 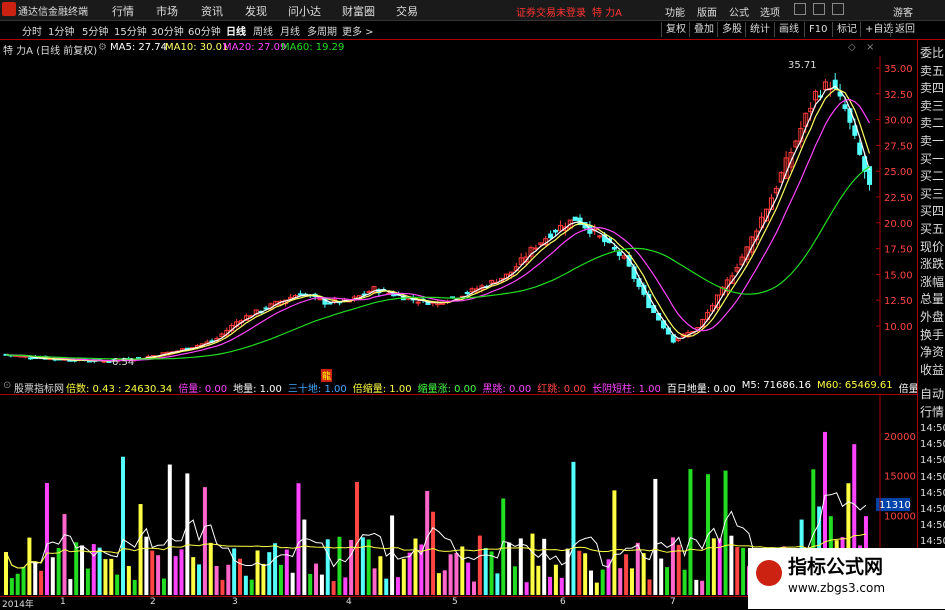 I want to click on diamond-icon: ◇, so click(x=852, y=47).